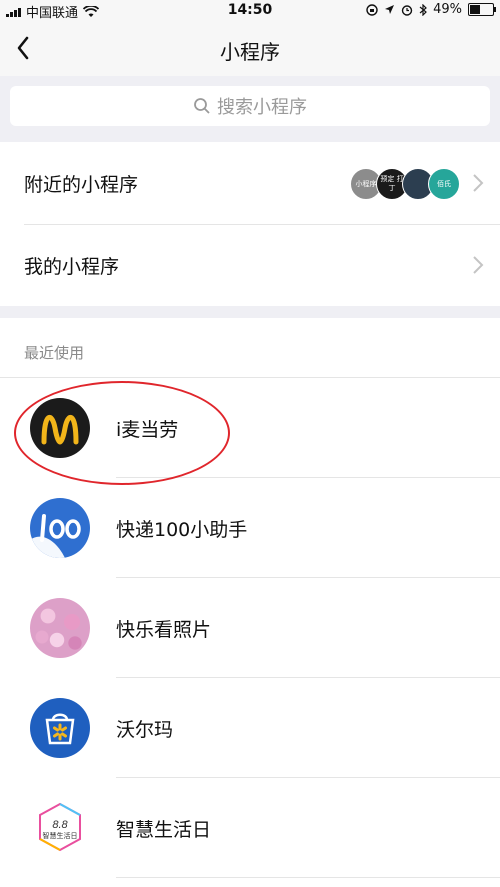 This screenshot has width=500, height=887. What do you see at coordinates (60, 835) in the screenshot?
I see `badge-88-sub: 智慧生活日` at bounding box center [60, 835].